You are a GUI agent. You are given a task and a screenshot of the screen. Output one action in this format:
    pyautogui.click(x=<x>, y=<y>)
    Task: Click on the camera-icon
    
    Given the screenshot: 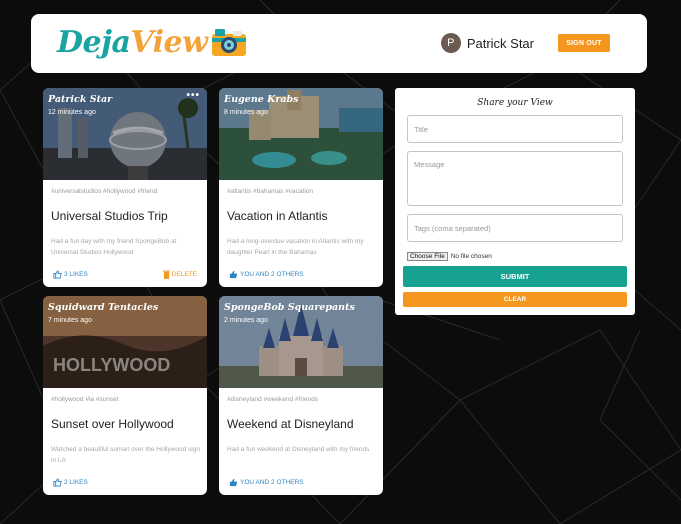 What is the action you would take?
    pyautogui.click(x=229, y=42)
    